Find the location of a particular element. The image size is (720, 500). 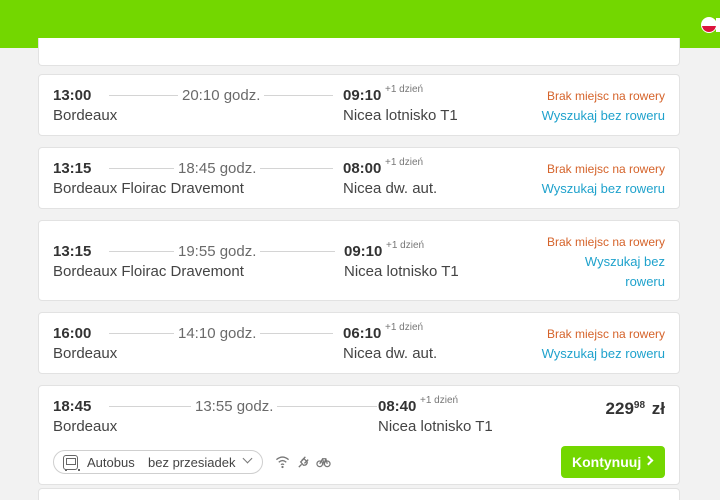

trip-duration: 18:45 godz. is located at coordinates (217, 168).